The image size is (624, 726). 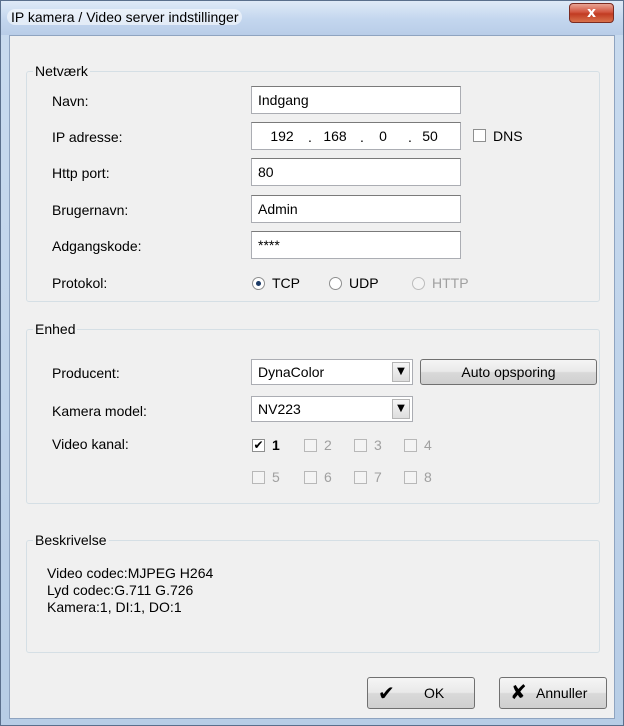 I want to click on ok-button-label: OK, so click(x=434, y=693).